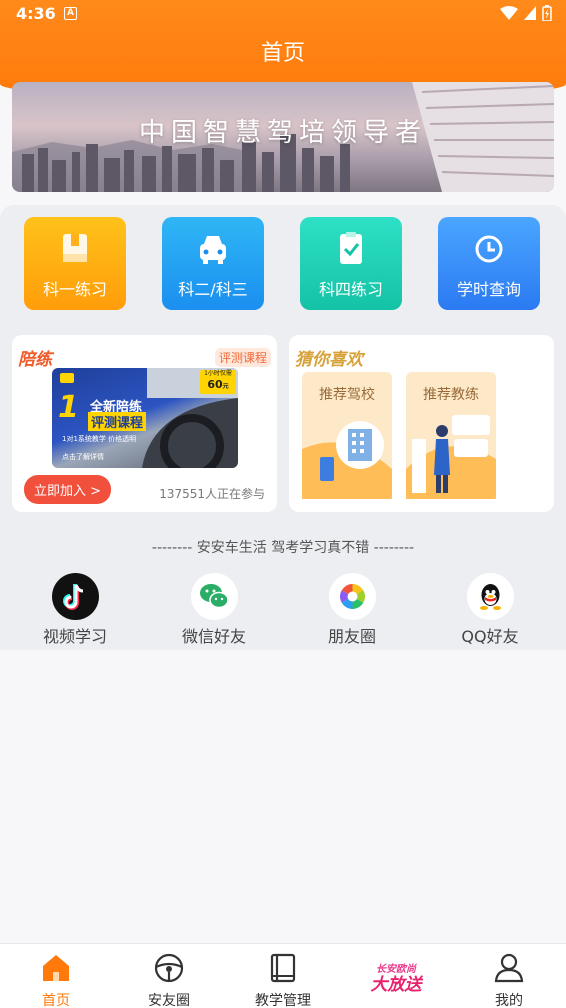 This screenshot has height=1008, width=566. What do you see at coordinates (70, 13) in the screenshot?
I see `notification-icon: A` at bounding box center [70, 13].